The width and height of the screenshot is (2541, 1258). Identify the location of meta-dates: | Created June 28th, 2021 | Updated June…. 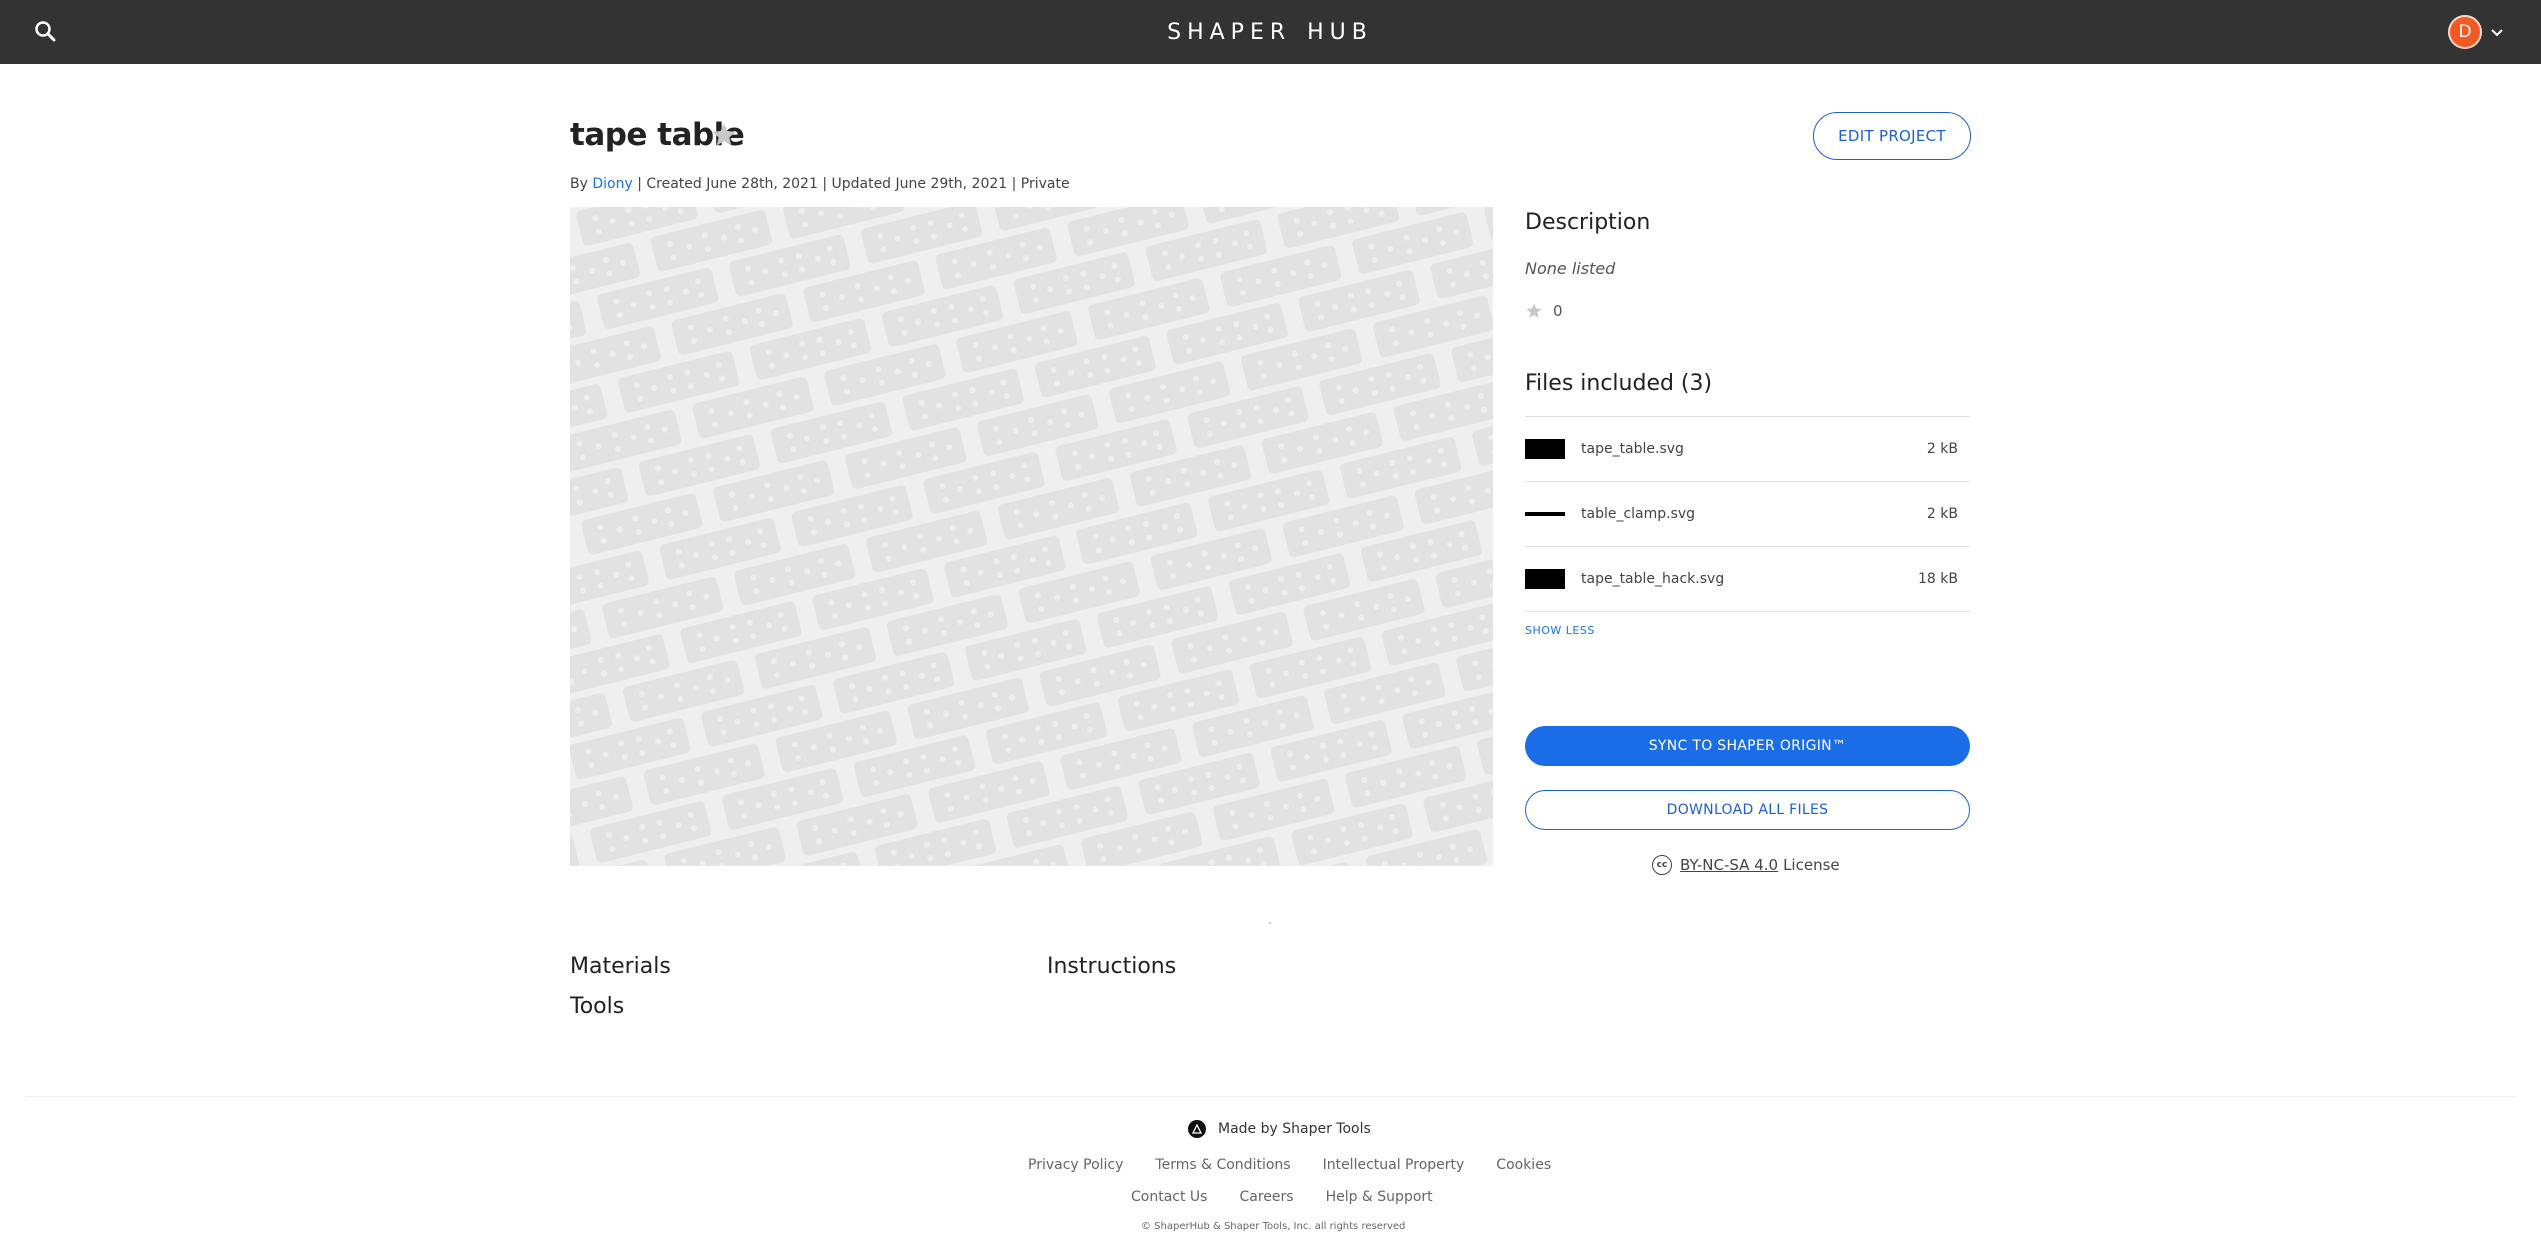
(851, 184).